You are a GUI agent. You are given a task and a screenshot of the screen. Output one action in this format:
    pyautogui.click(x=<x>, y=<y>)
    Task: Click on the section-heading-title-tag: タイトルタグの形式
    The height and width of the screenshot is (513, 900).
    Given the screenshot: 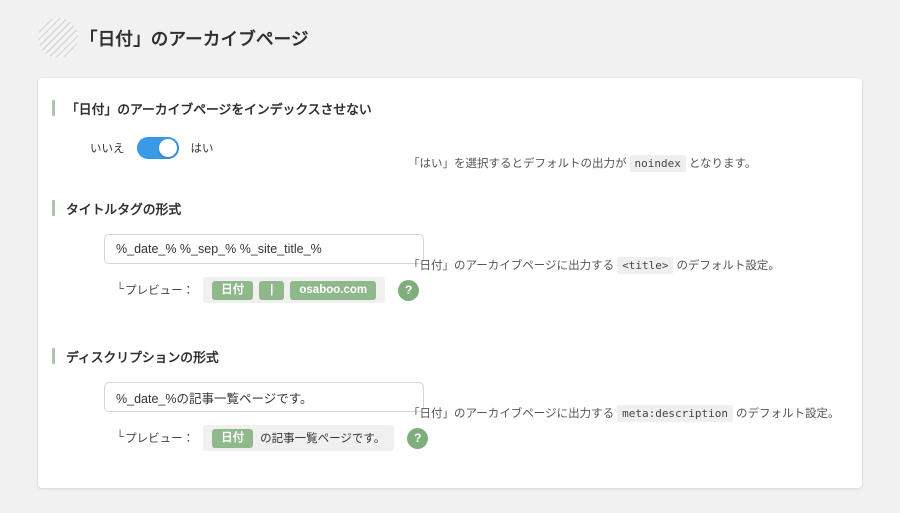 What is the action you would take?
    pyautogui.click(x=457, y=208)
    